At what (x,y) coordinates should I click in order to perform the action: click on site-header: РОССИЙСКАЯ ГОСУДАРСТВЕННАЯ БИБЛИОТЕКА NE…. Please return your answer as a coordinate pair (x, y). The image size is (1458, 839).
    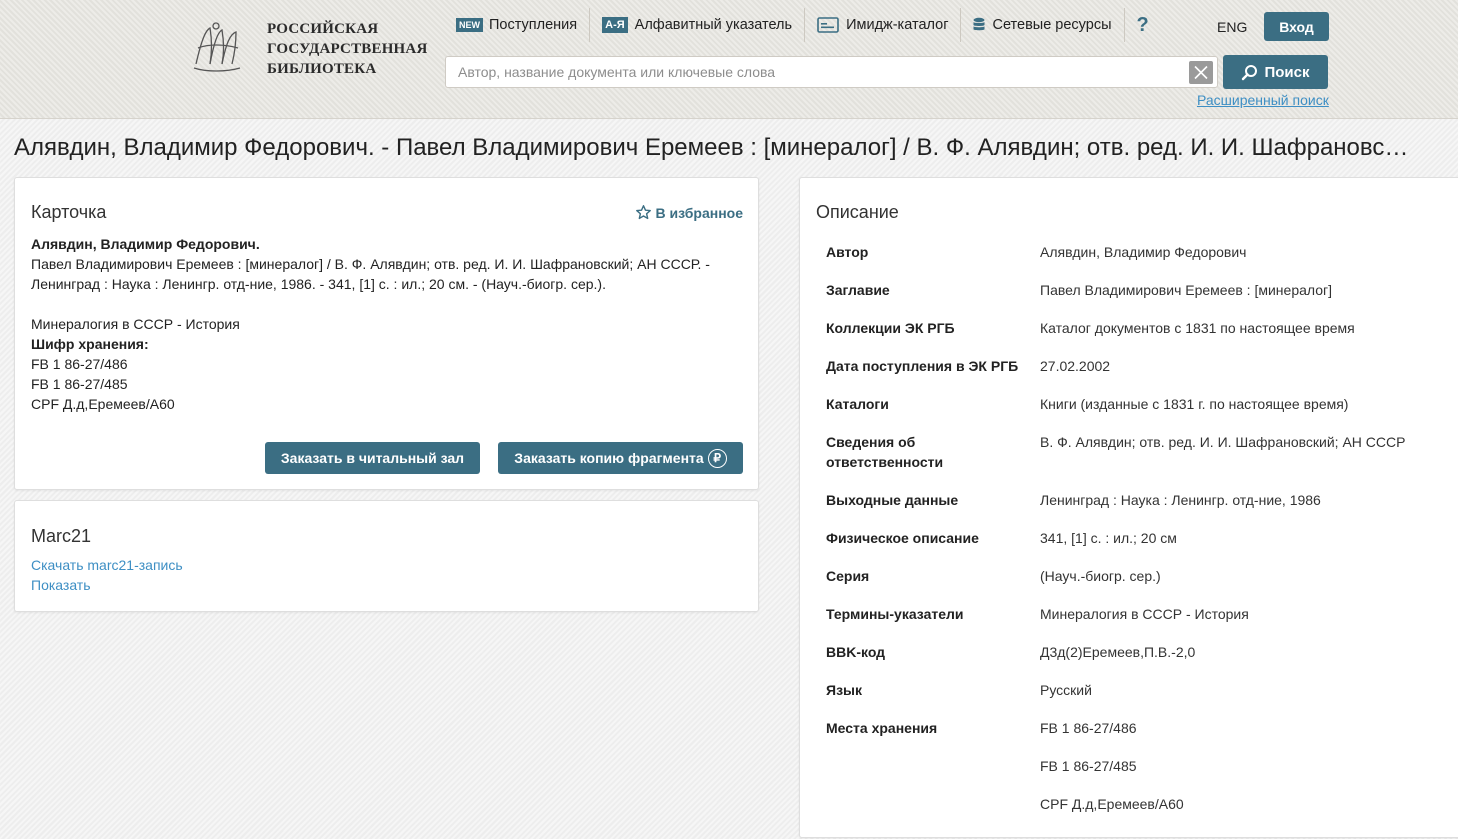
    Looking at the image, I should click on (729, 59).